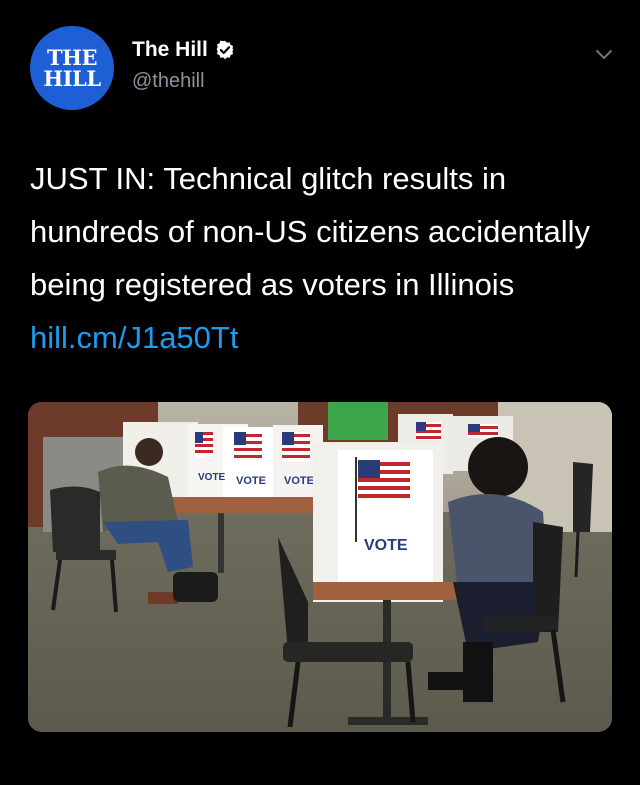 The image size is (640, 785). Describe the element at coordinates (170, 50) in the screenshot. I see `display-name: The Hill` at that location.